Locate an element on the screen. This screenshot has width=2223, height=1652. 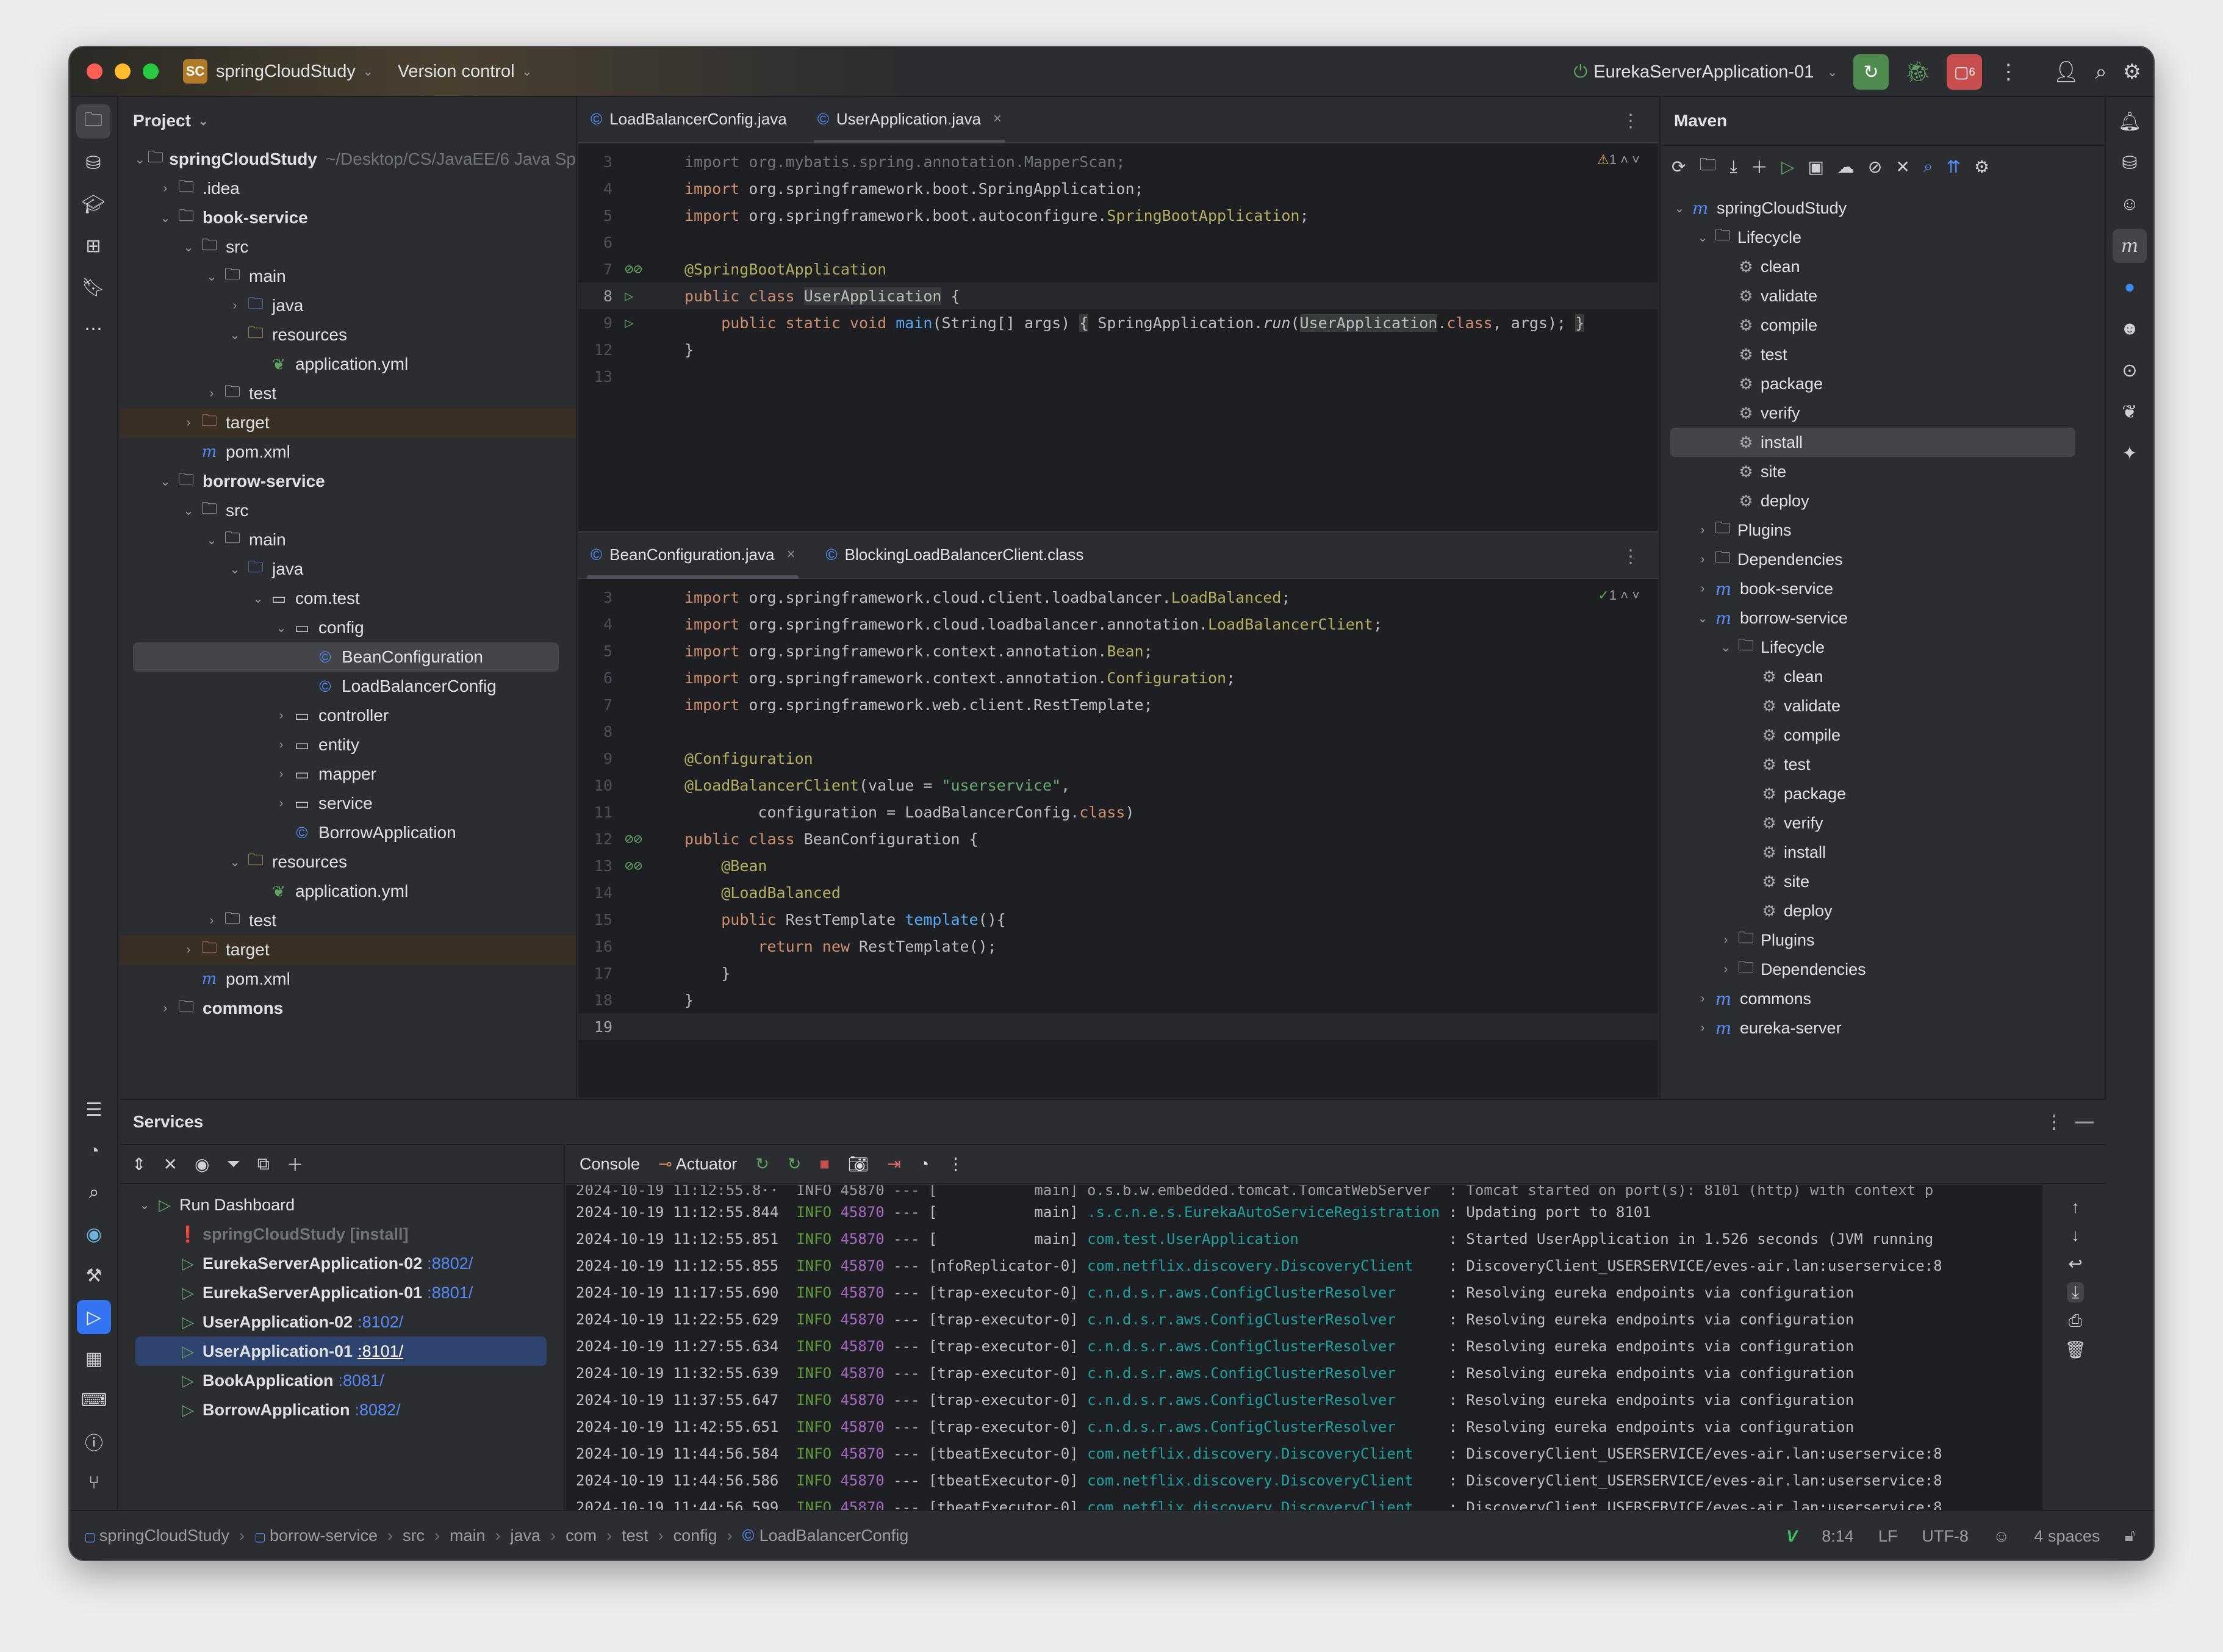
stop-icon: ■ is located at coordinates (825, 1164).